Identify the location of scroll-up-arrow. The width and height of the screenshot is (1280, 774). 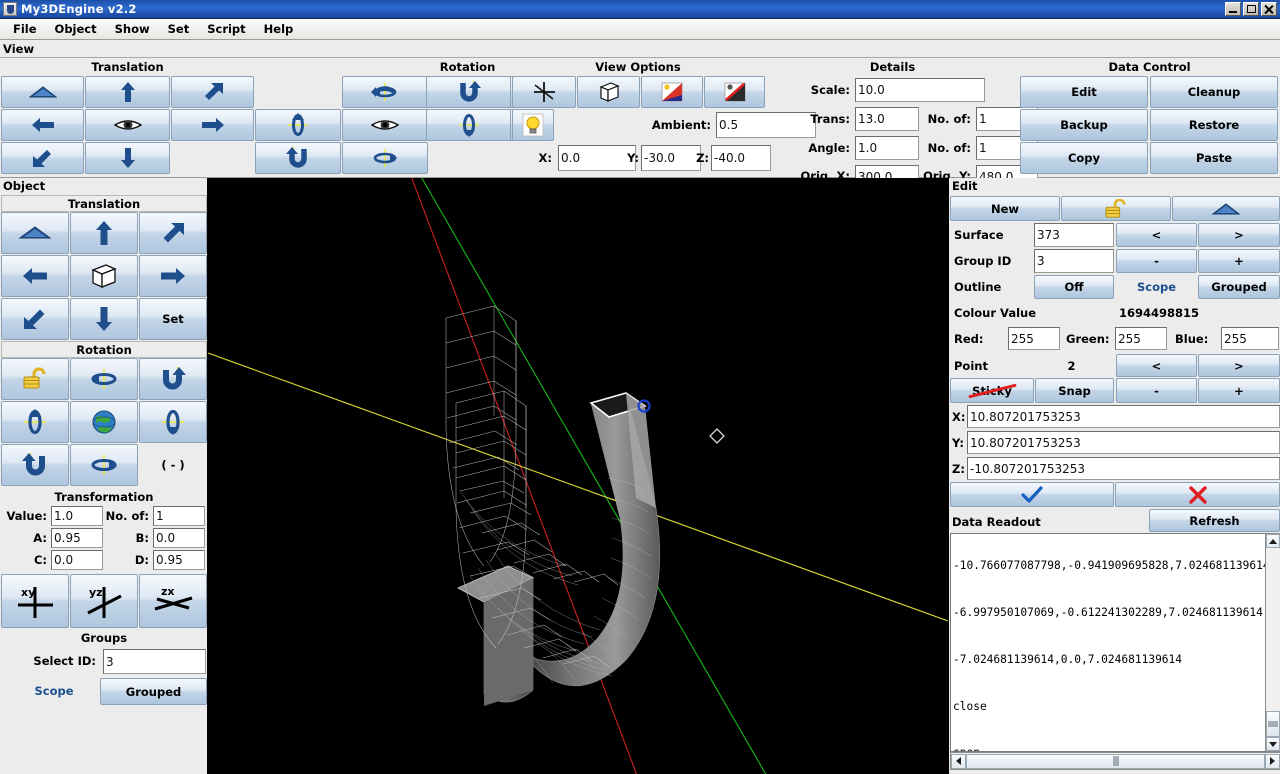
(1273, 541).